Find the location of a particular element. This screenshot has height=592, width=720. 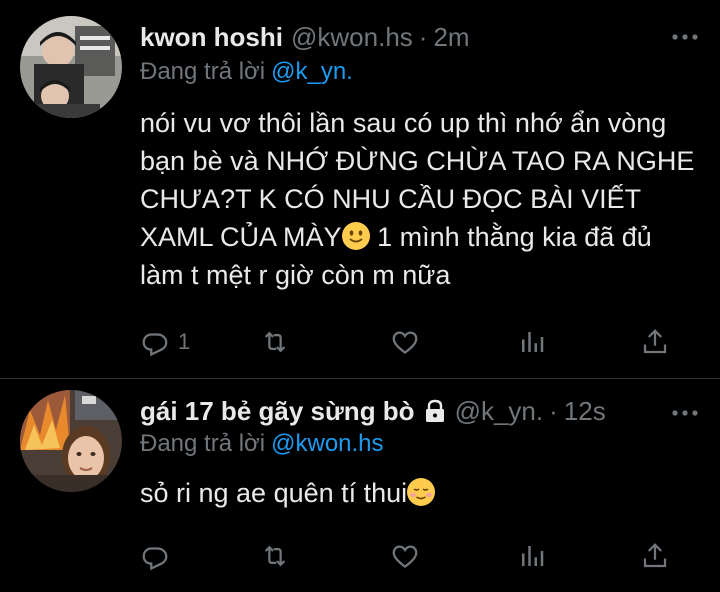

tweet-text-part: sỏ ri ng ae quên tí thui is located at coordinates (274, 493).